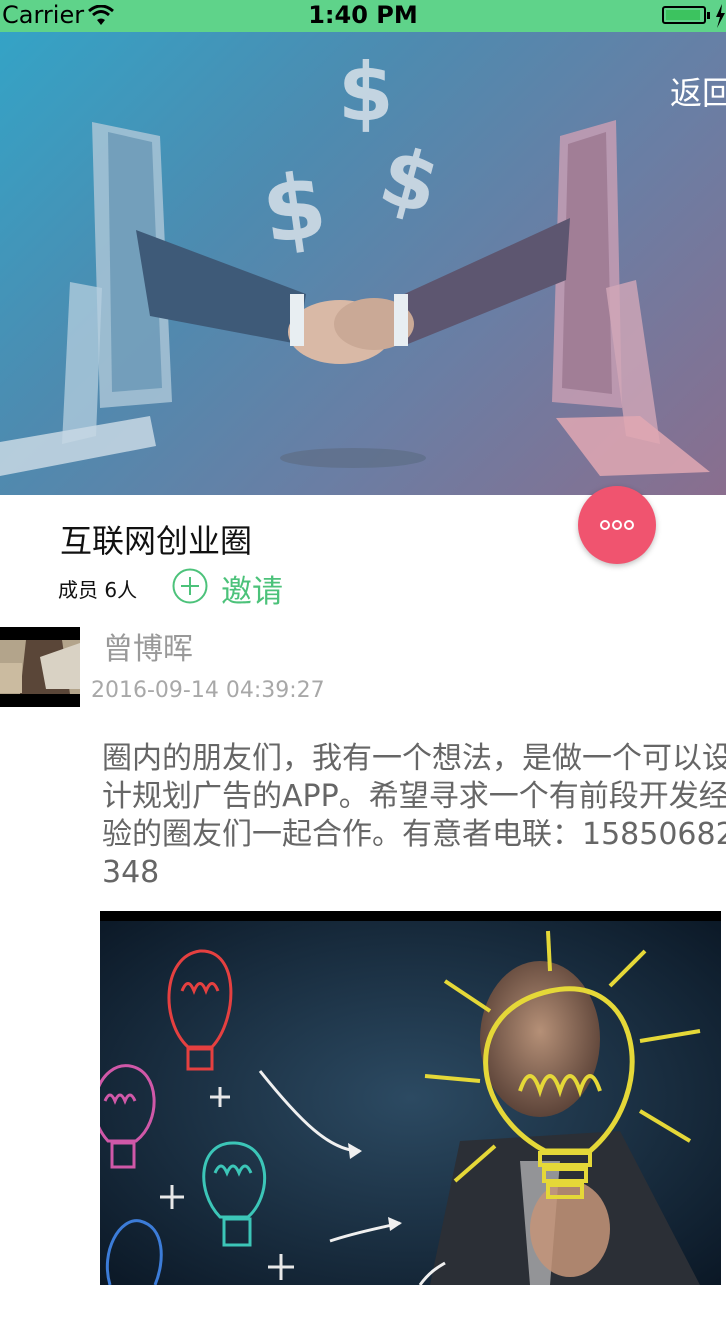  Describe the element at coordinates (208, 690) in the screenshot. I see `post-timestamp: 2016-09-14 04:39:27` at that location.